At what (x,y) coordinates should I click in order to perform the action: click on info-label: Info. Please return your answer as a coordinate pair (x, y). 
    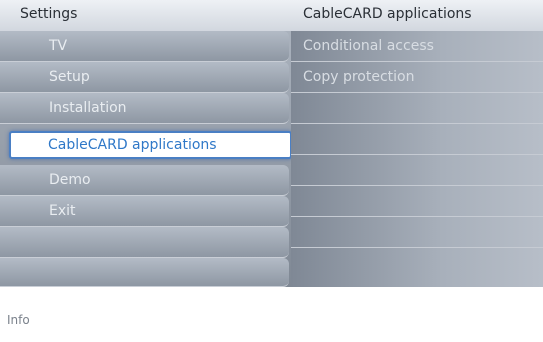
    Looking at the image, I should click on (18, 320).